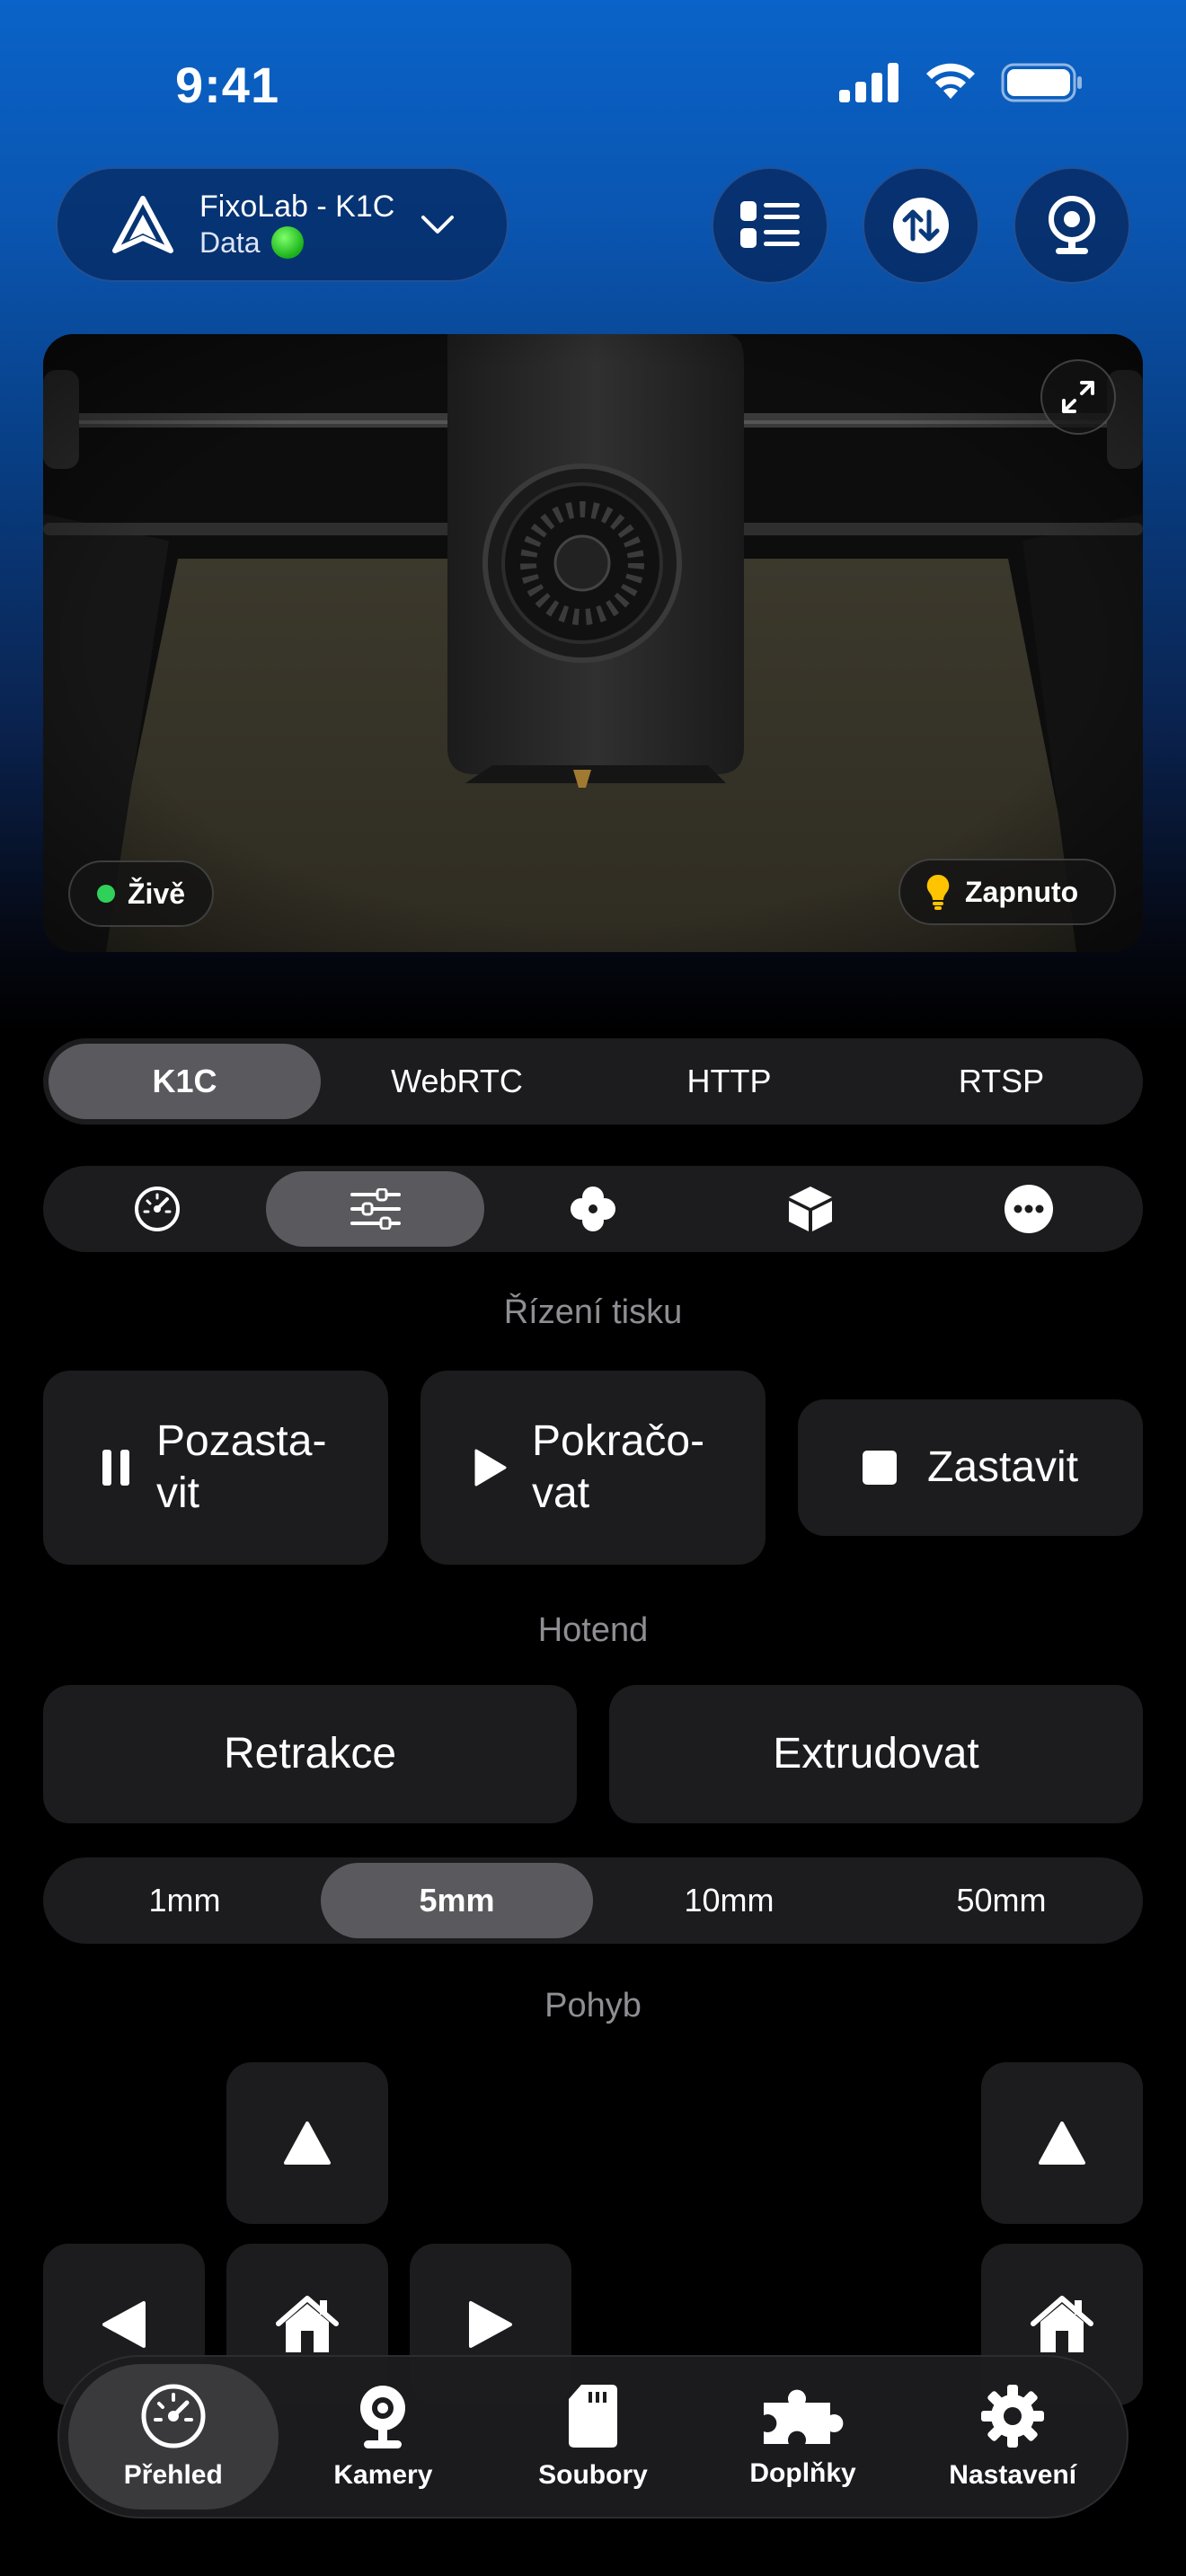 This screenshot has height=2576, width=1186. I want to click on fullscreen-button, so click(1078, 397).